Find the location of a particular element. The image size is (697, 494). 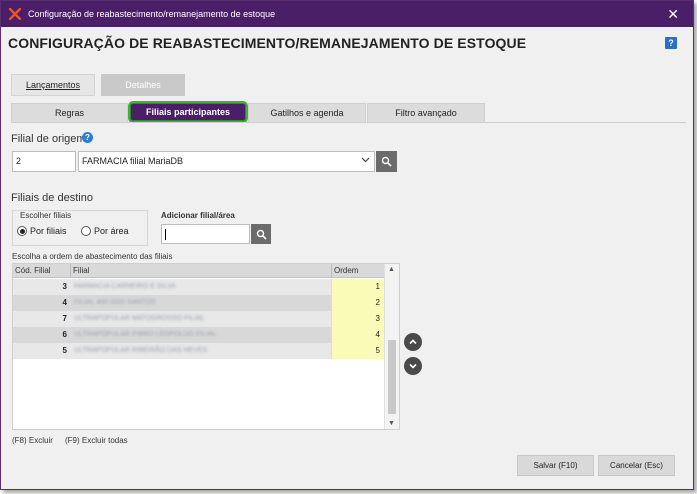

grid-scrollbar: ▲ ▼ is located at coordinates (391, 346).